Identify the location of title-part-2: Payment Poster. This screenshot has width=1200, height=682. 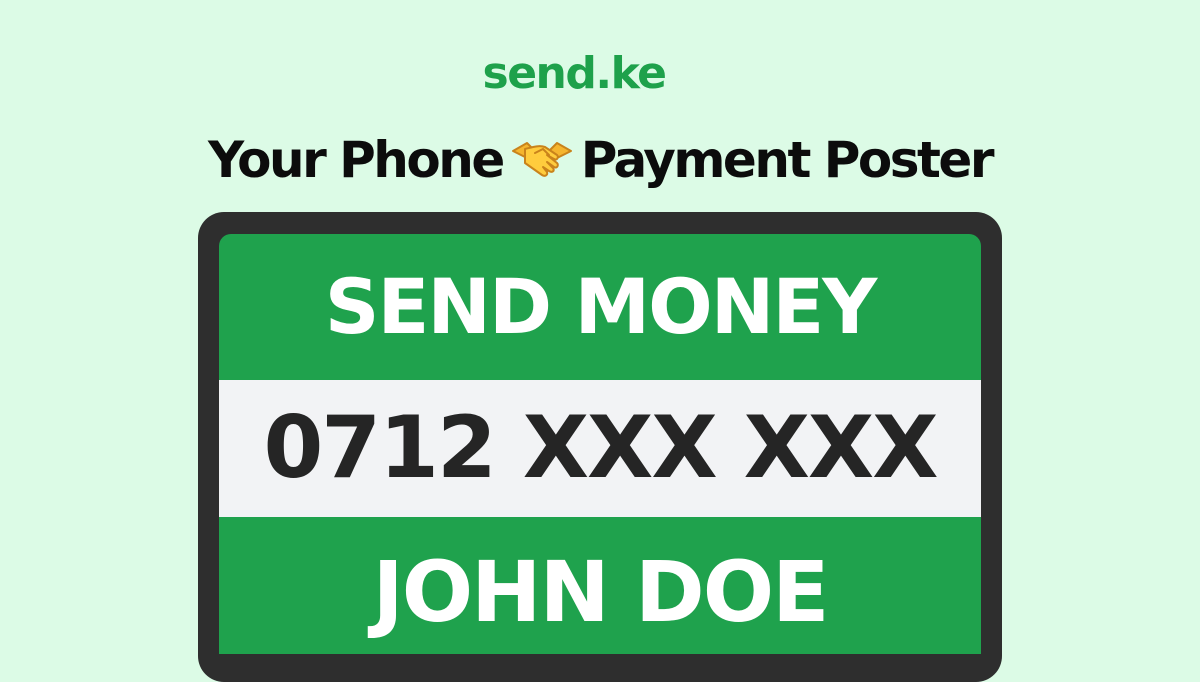
(787, 160).